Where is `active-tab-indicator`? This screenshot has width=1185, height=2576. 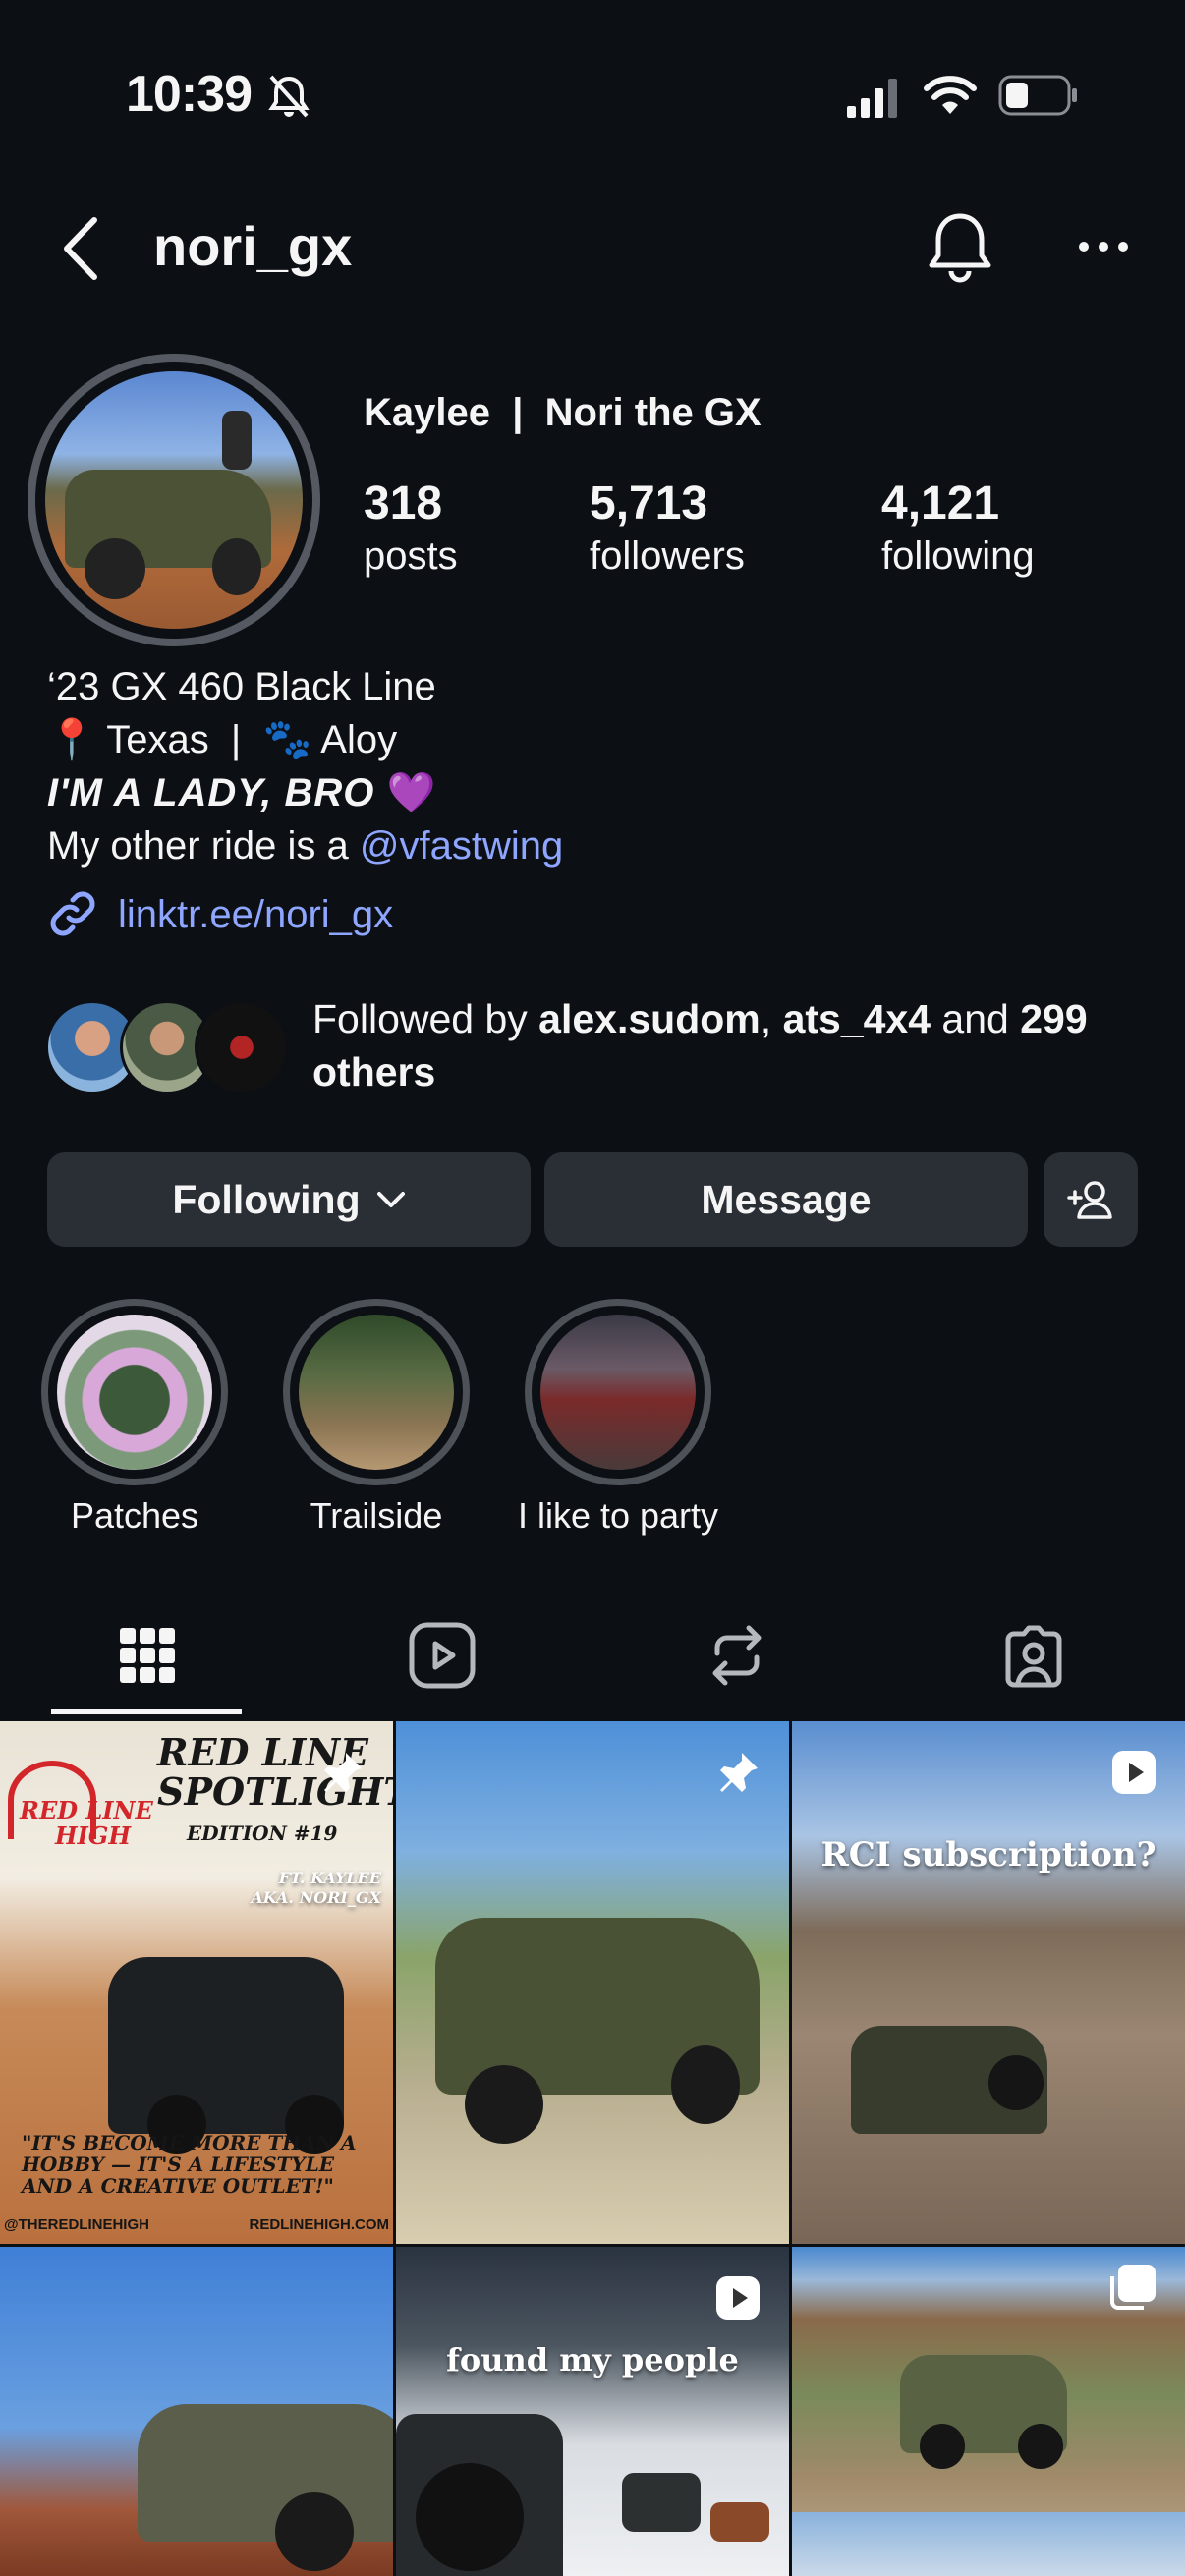 active-tab-indicator is located at coordinates (147, 1711).